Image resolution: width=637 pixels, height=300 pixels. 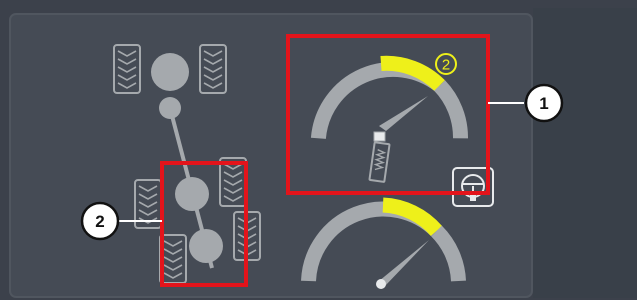 What do you see at coordinates (206, 246) in the screenshot?
I see `rear-lower-hub` at bounding box center [206, 246].